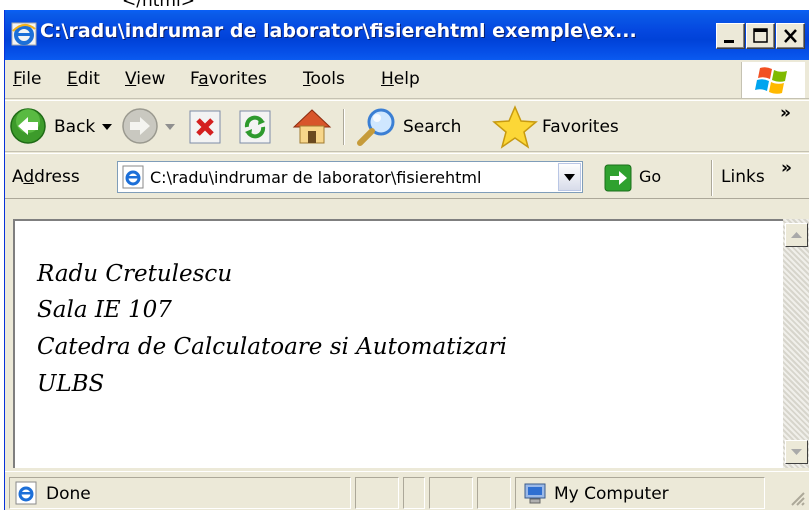 The width and height of the screenshot is (809, 510). What do you see at coordinates (515, 127) in the screenshot?
I see `favorites-star-icon` at bounding box center [515, 127].